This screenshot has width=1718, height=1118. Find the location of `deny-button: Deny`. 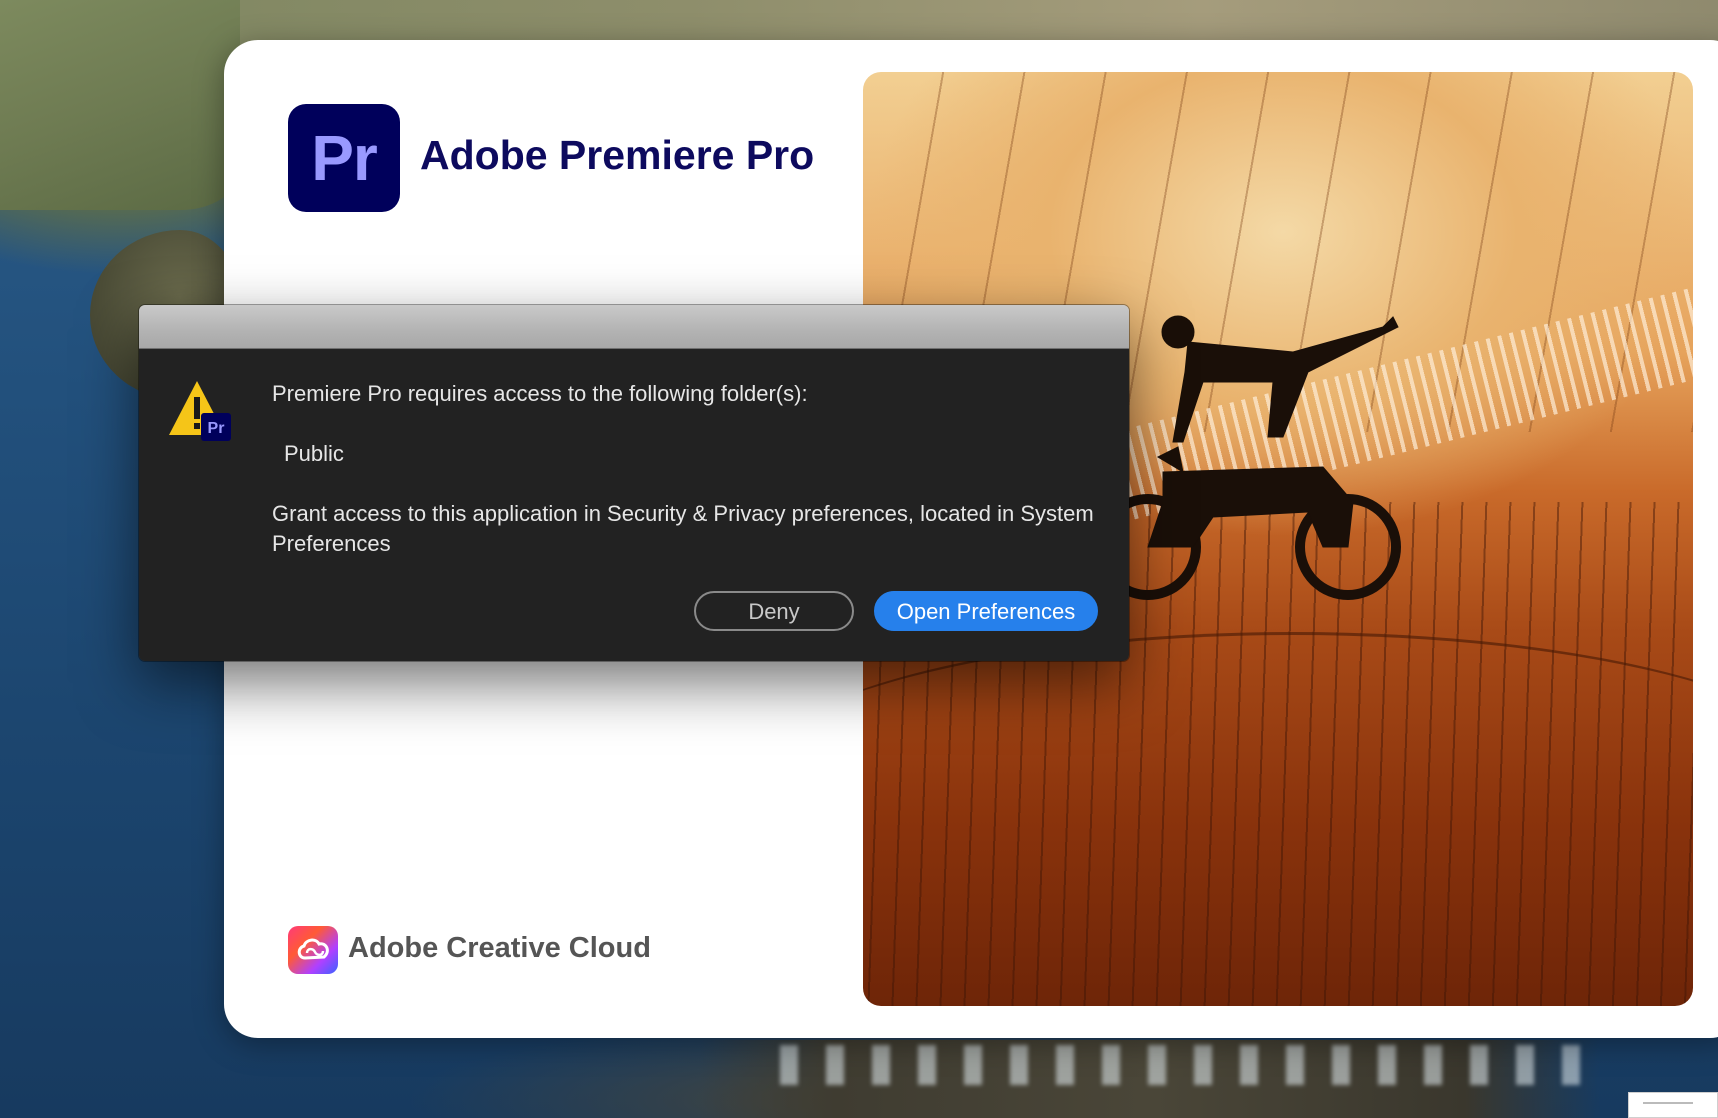

deny-button: Deny is located at coordinates (774, 611).